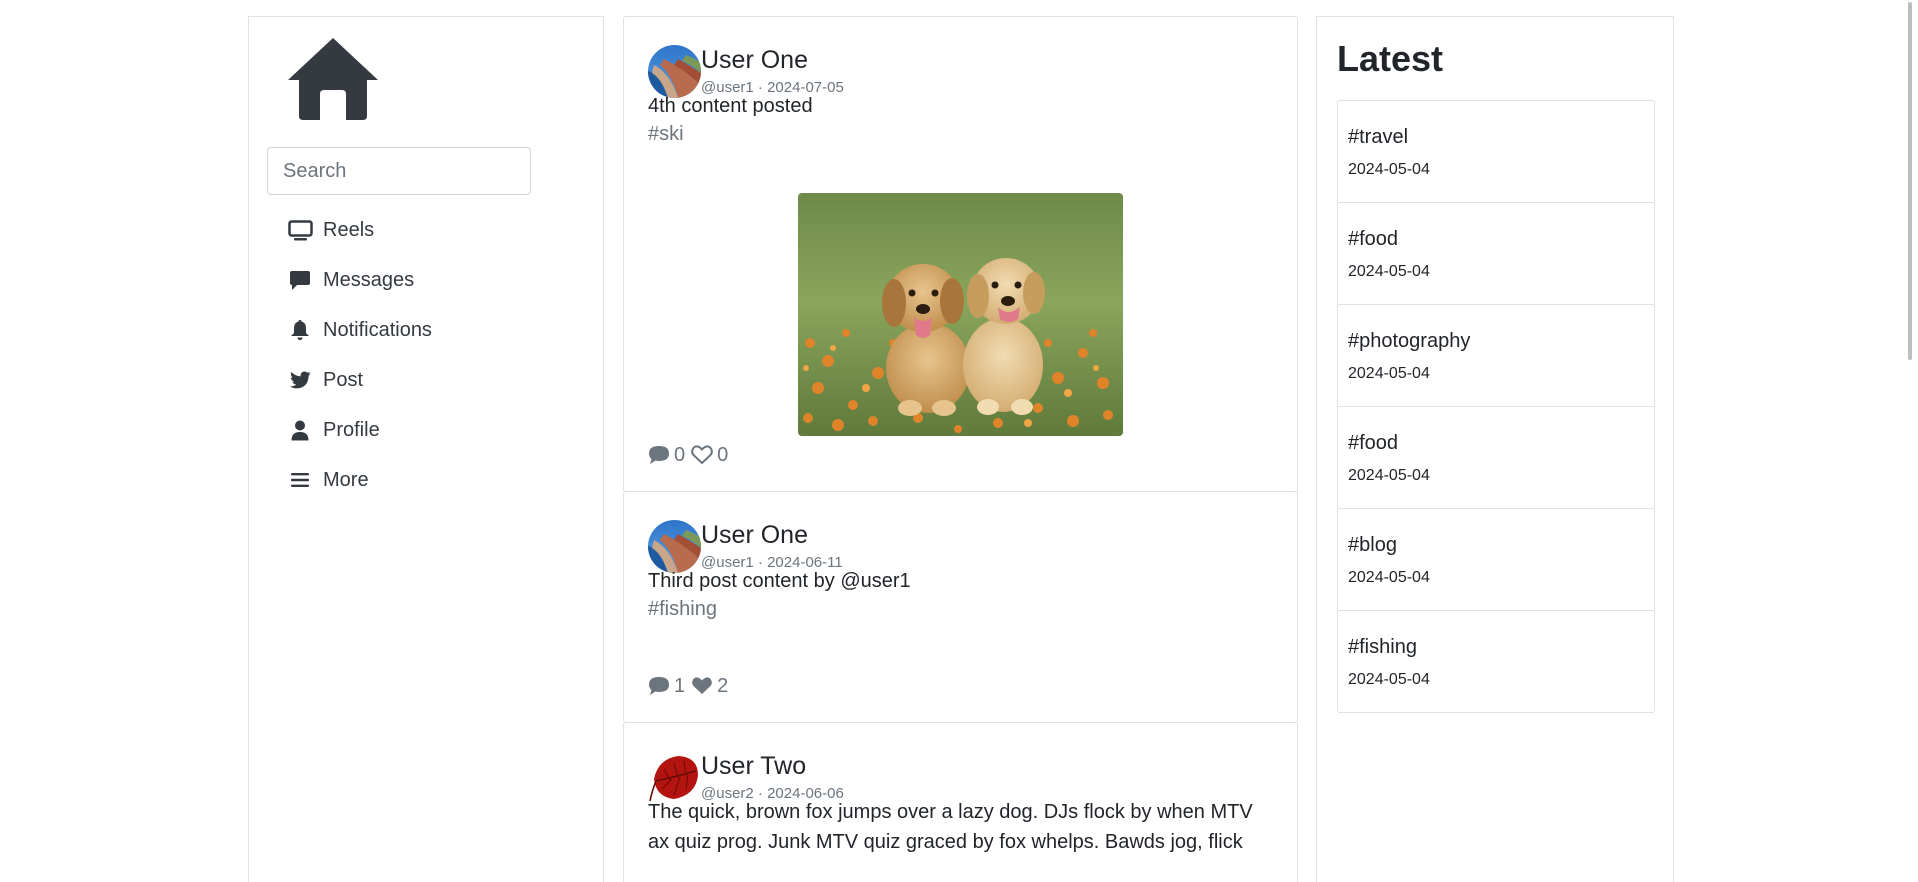 The height and width of the screenshot is (882, 1918). I want to click on post-image, so click(960, 314).